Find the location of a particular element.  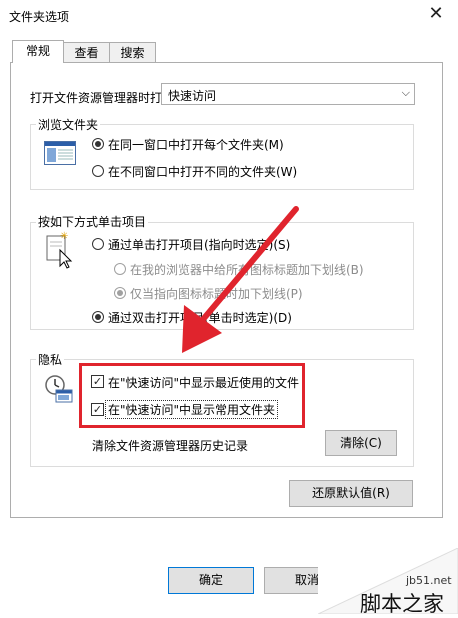

chevron-down-icon: ⌵ is located at coordinates (405, 92).